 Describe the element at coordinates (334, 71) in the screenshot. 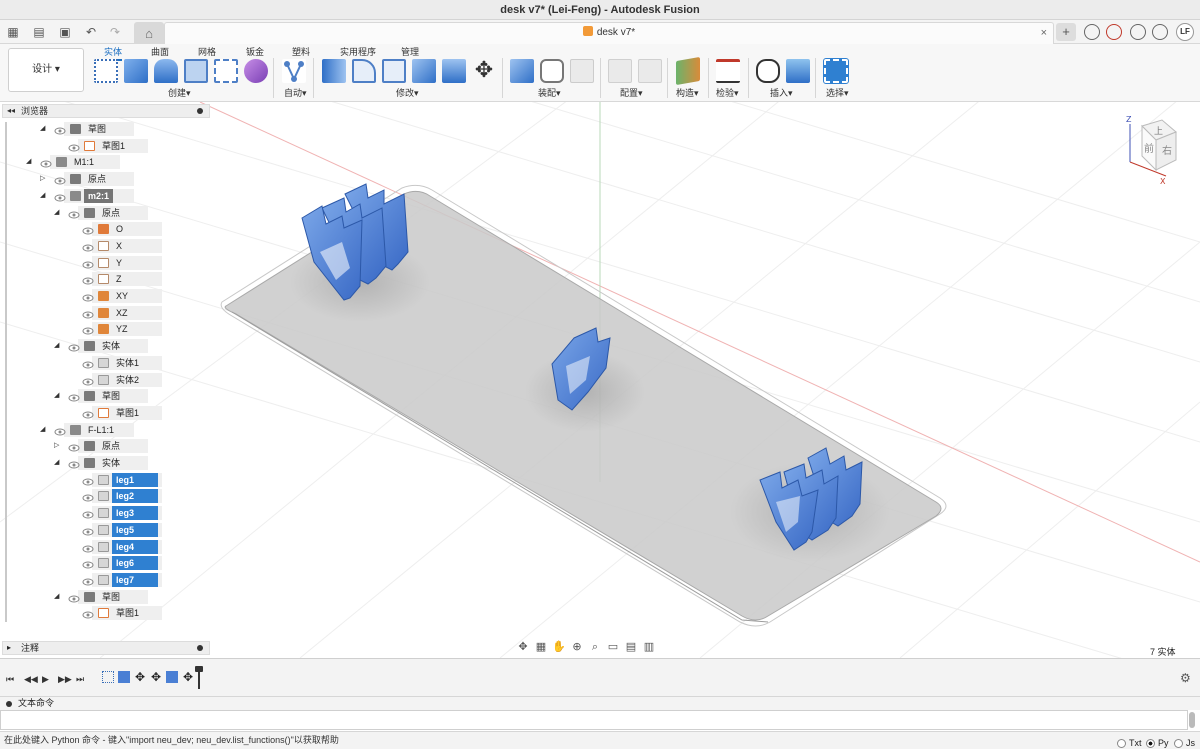

I see `press-pull-icon` at that location.